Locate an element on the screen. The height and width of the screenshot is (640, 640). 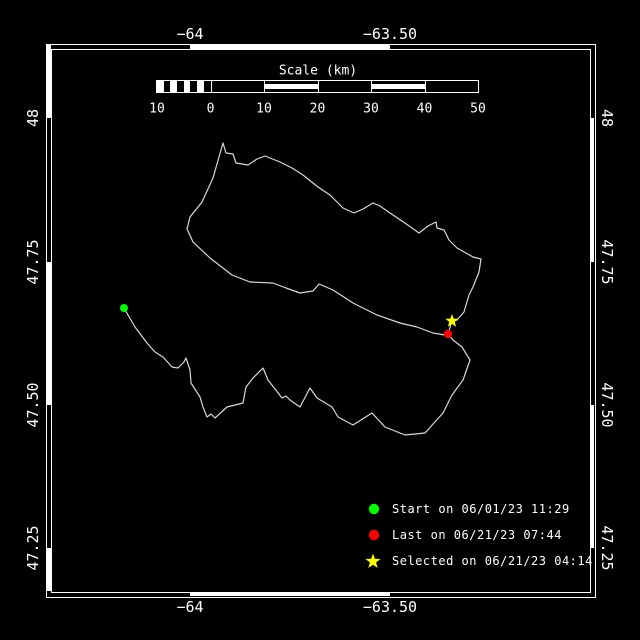
legend-star-icon is located at coordinates (373, 560).